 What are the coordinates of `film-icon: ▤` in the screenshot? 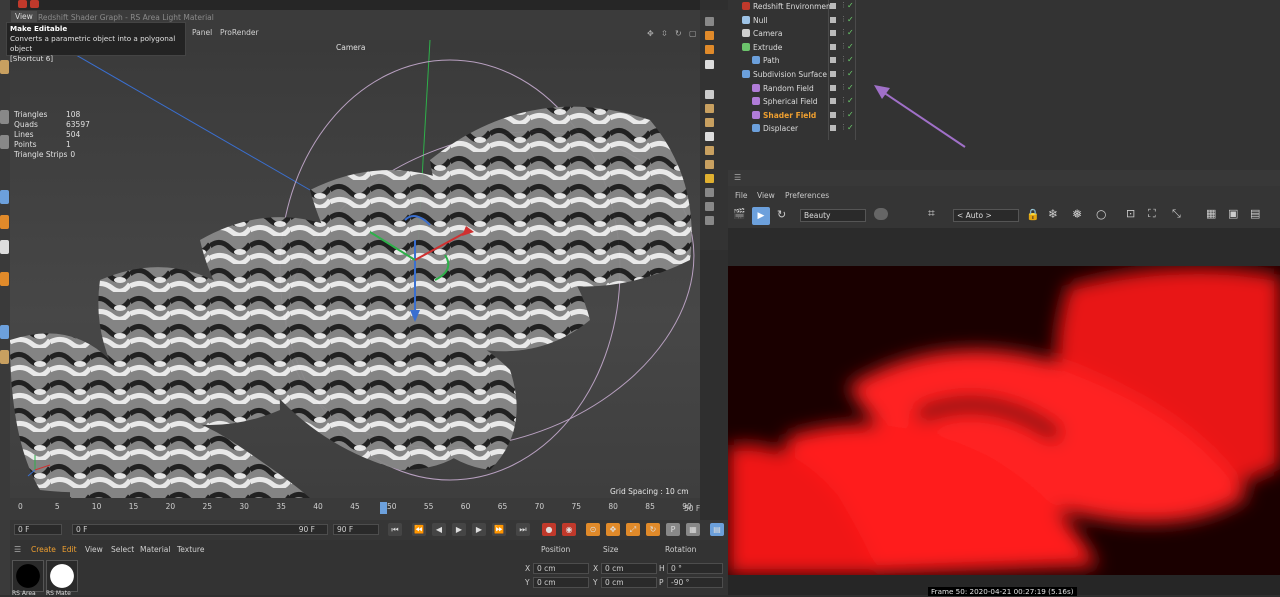 It's located at (717, 529).